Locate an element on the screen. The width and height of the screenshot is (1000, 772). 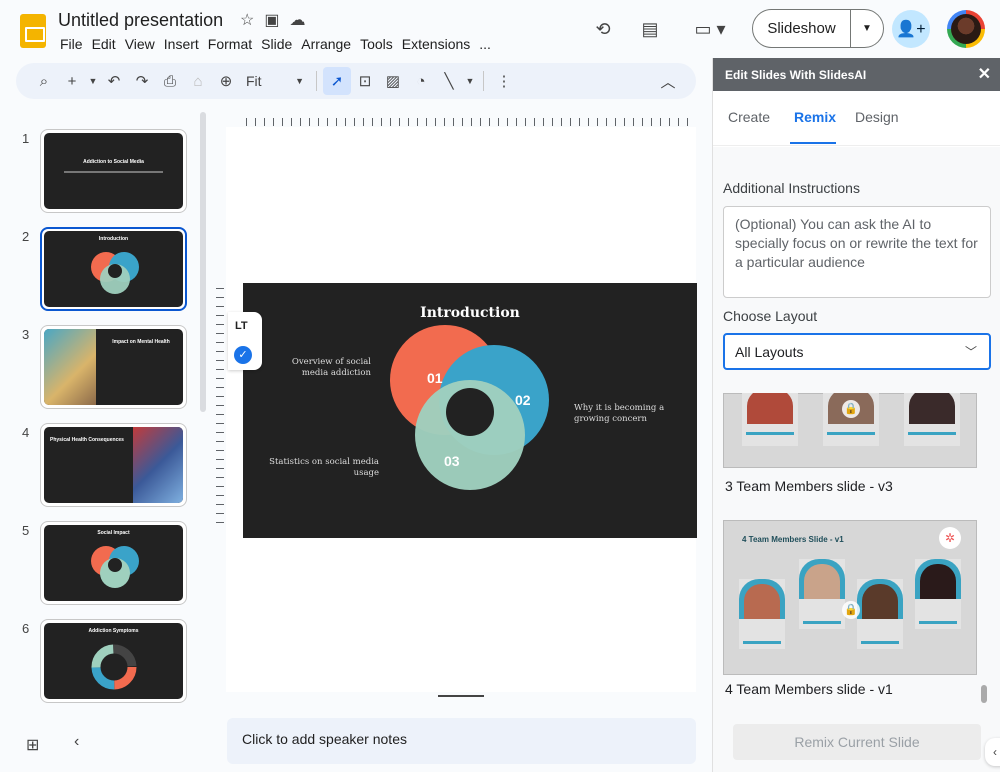
vertical-ruler is located at coordinates (221, 408).